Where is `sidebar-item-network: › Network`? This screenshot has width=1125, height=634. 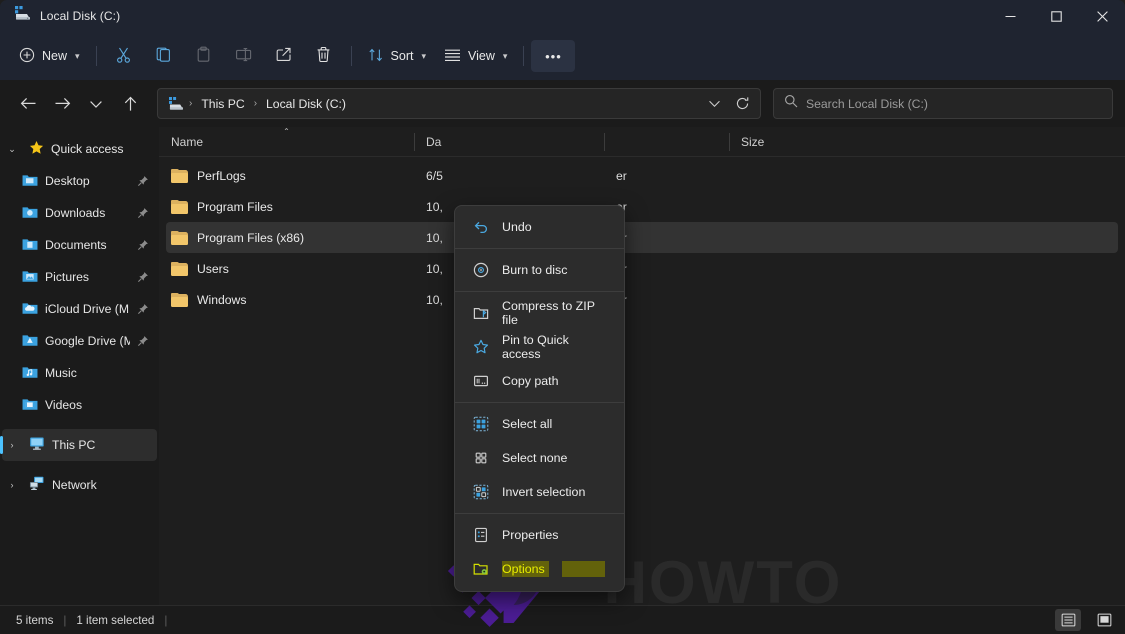 sidebar-item-network: › Network is located at coordinates (79, 485).